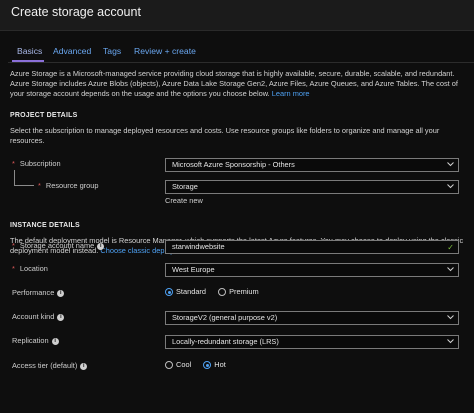 This screenshot has width=474, height=413. I want to click on storage-account-name-label-text: Storage account name, so click(57, 245).